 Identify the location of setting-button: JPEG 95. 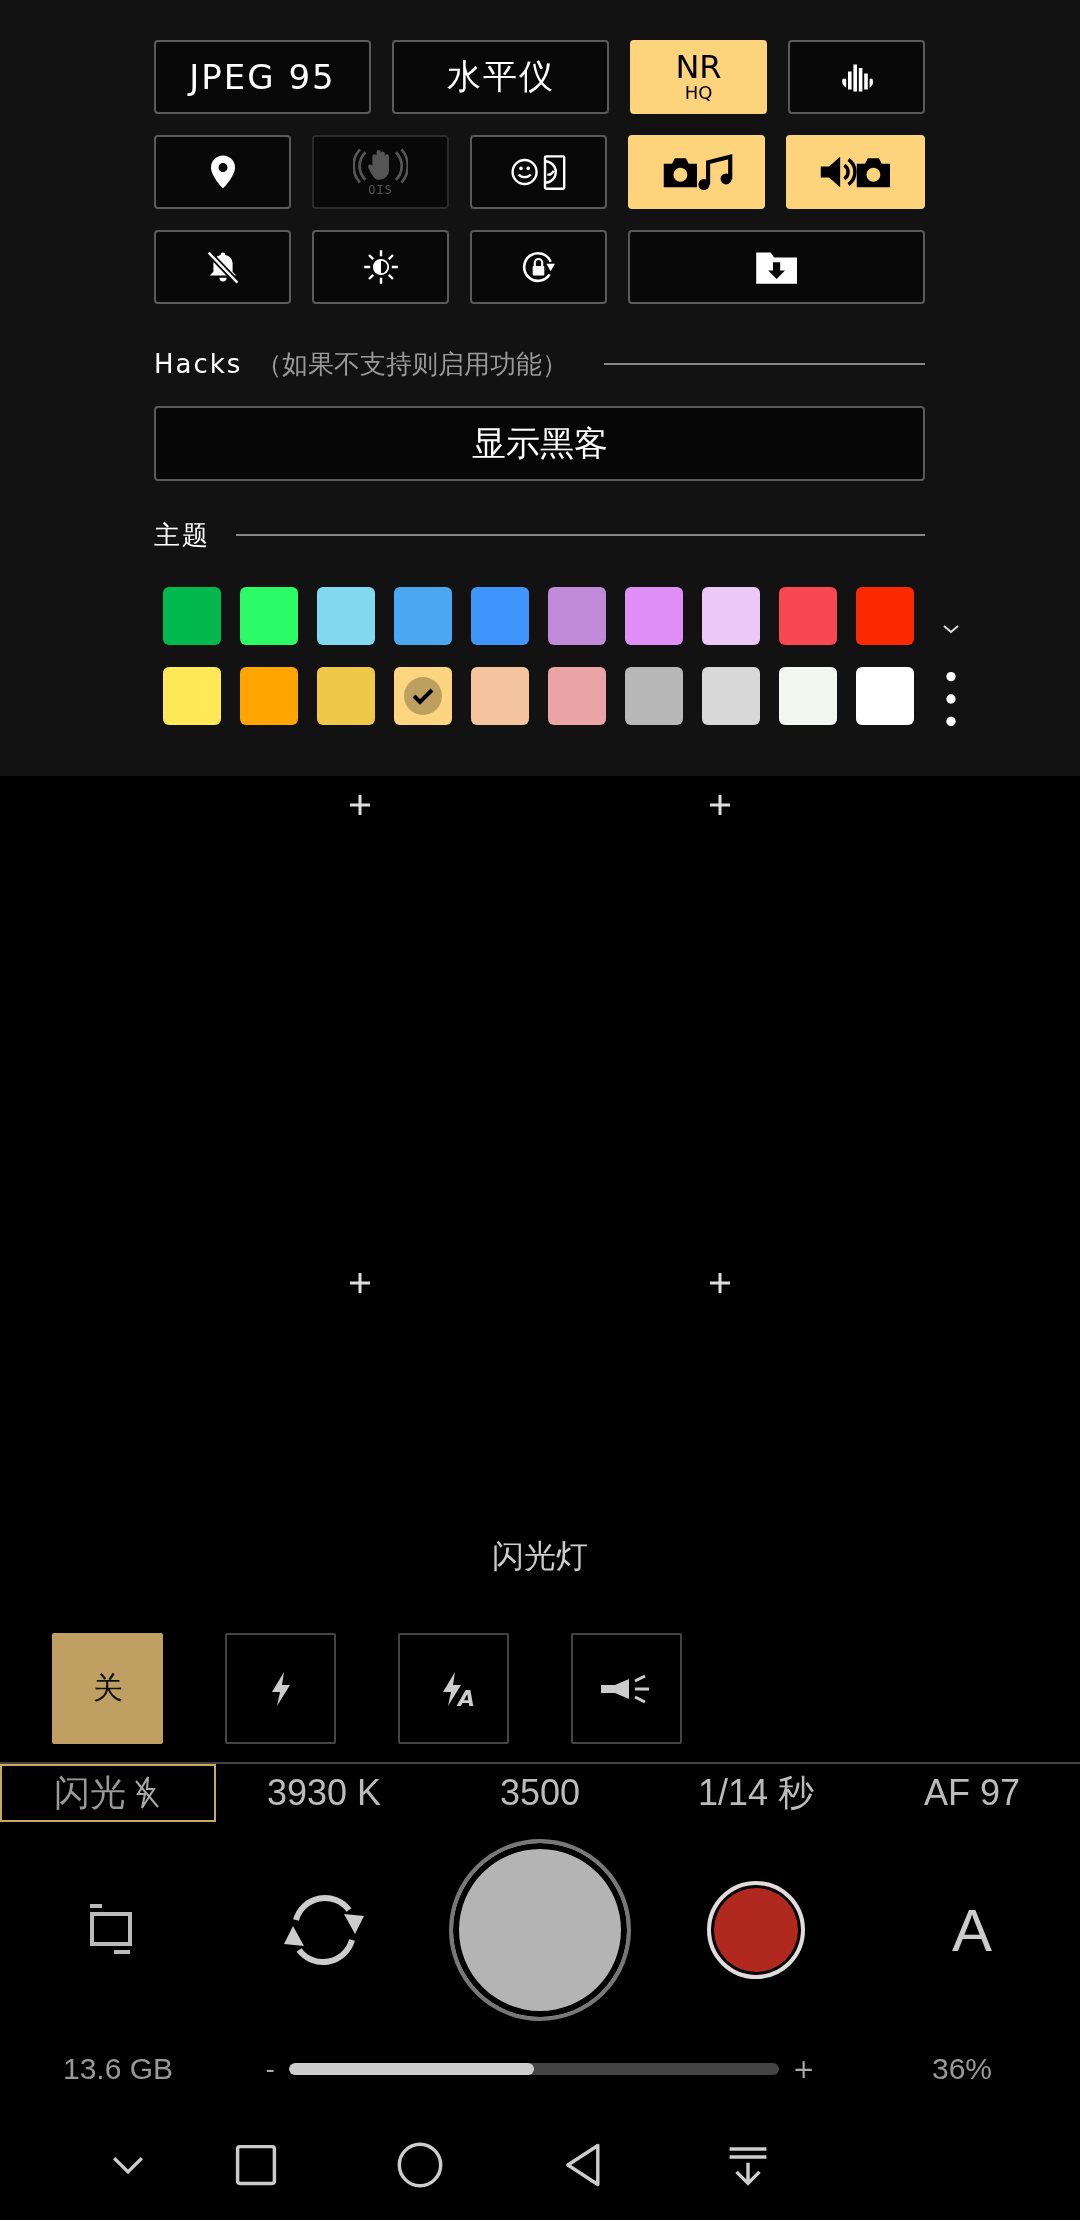
(262, 77).